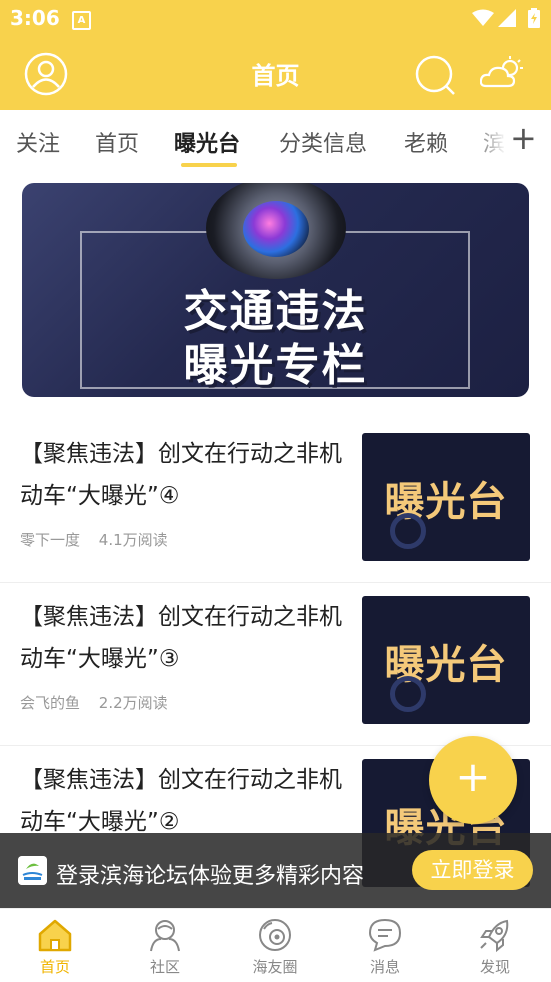 The width and height of the screenshot is (551, 982). Describe the element at coordinates (384, 967) in the screenshot. I see `nav-label: 消息` at that location.